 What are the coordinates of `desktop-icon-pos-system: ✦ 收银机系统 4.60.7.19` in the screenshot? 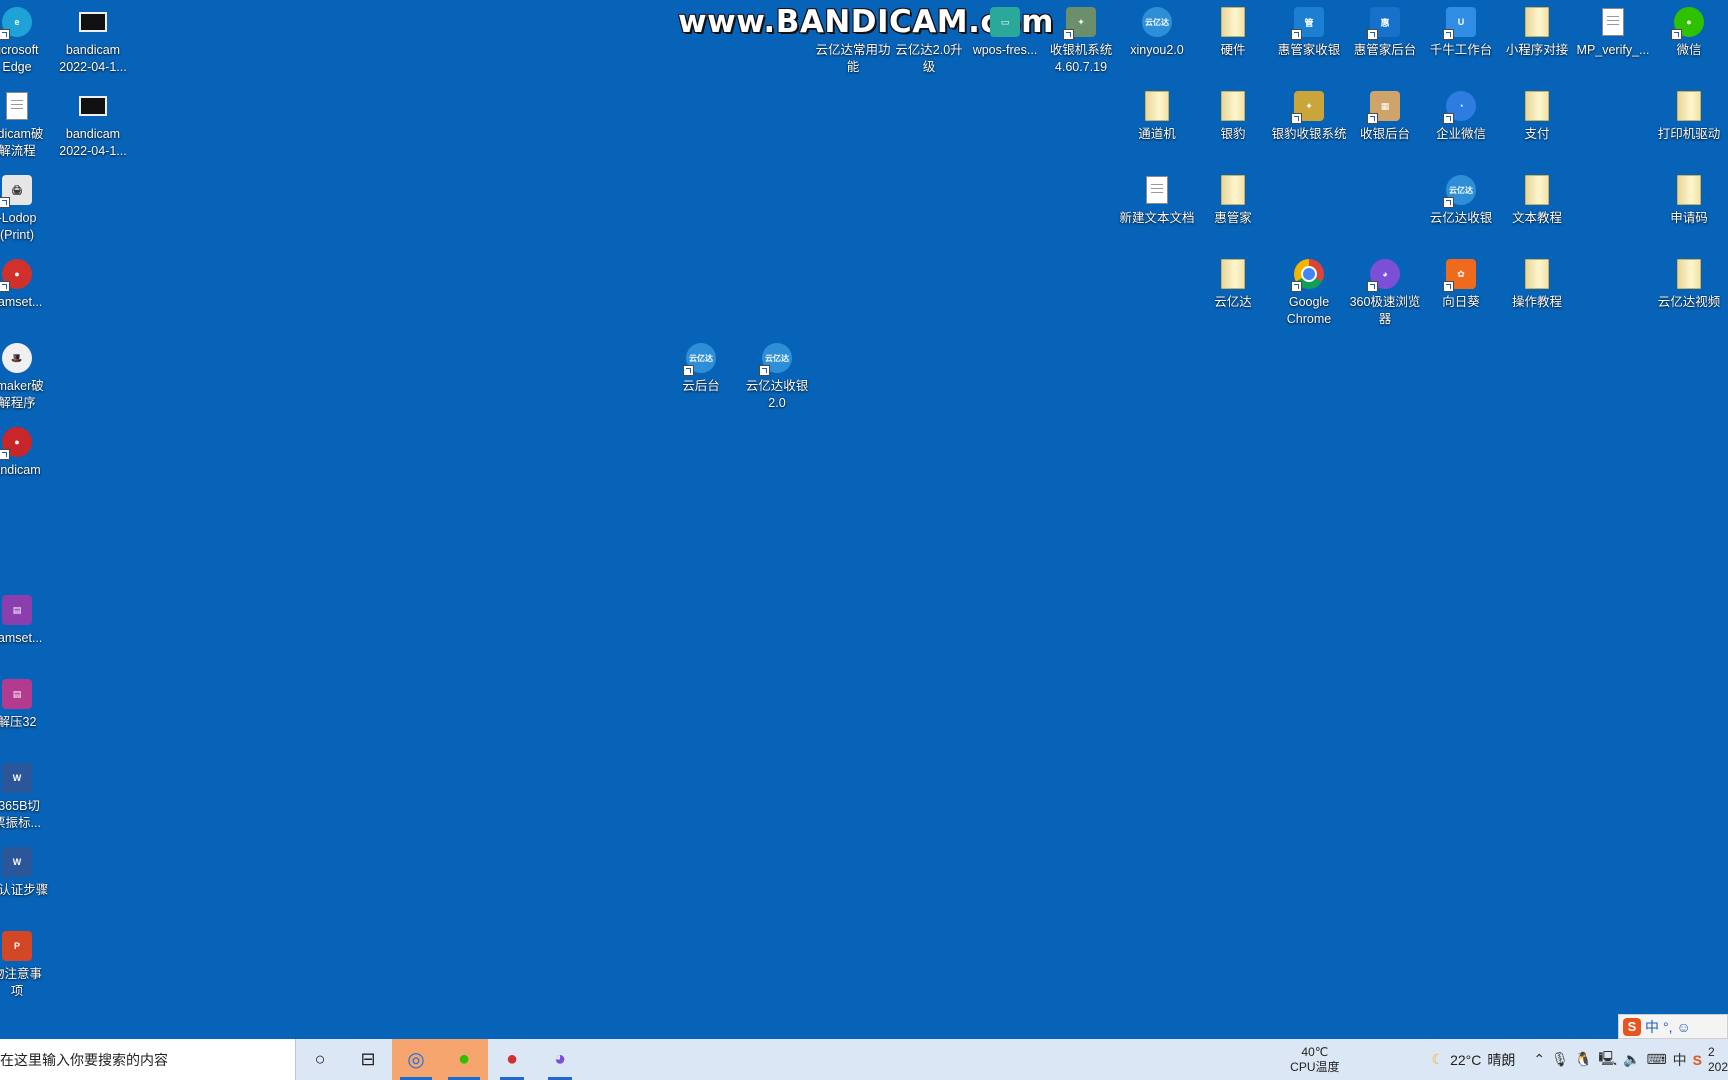 It's located at (1081, 41).